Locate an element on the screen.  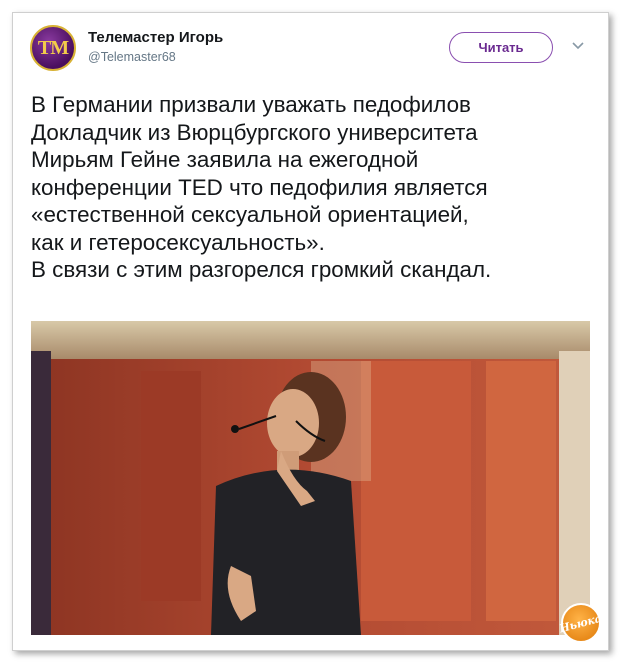
author-handle: @Telemaster68 is located at coordinates (132, 57).